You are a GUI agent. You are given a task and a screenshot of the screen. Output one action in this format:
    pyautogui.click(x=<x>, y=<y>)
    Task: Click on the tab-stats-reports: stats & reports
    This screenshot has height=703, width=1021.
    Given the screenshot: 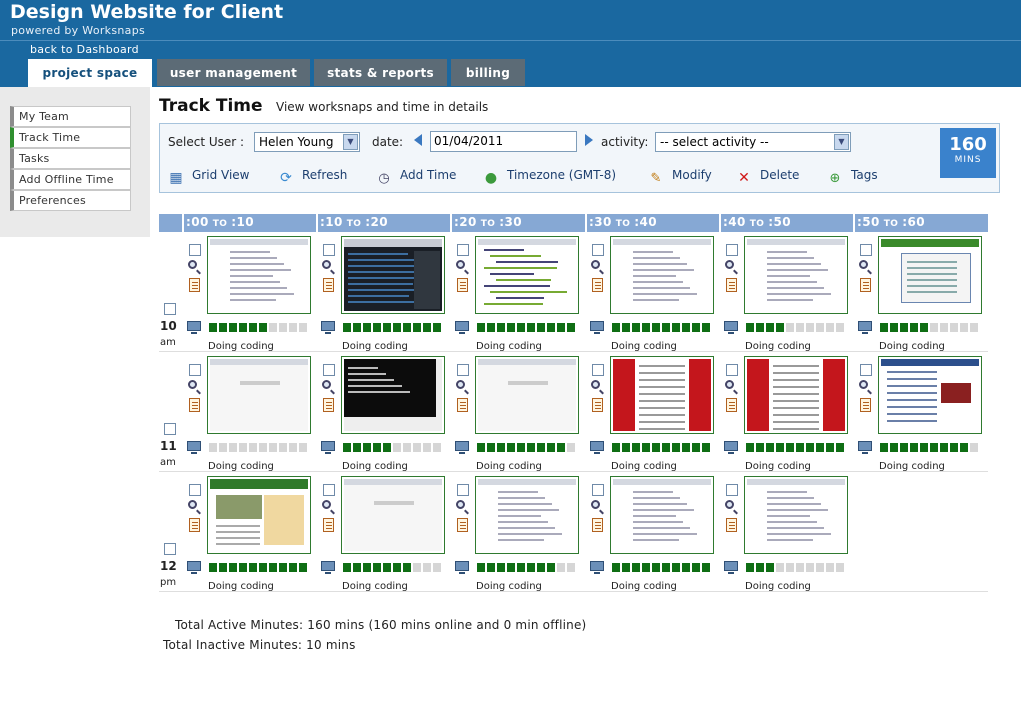 What is the action you would take?
    pyautogui.click(x=380, y=72)
    